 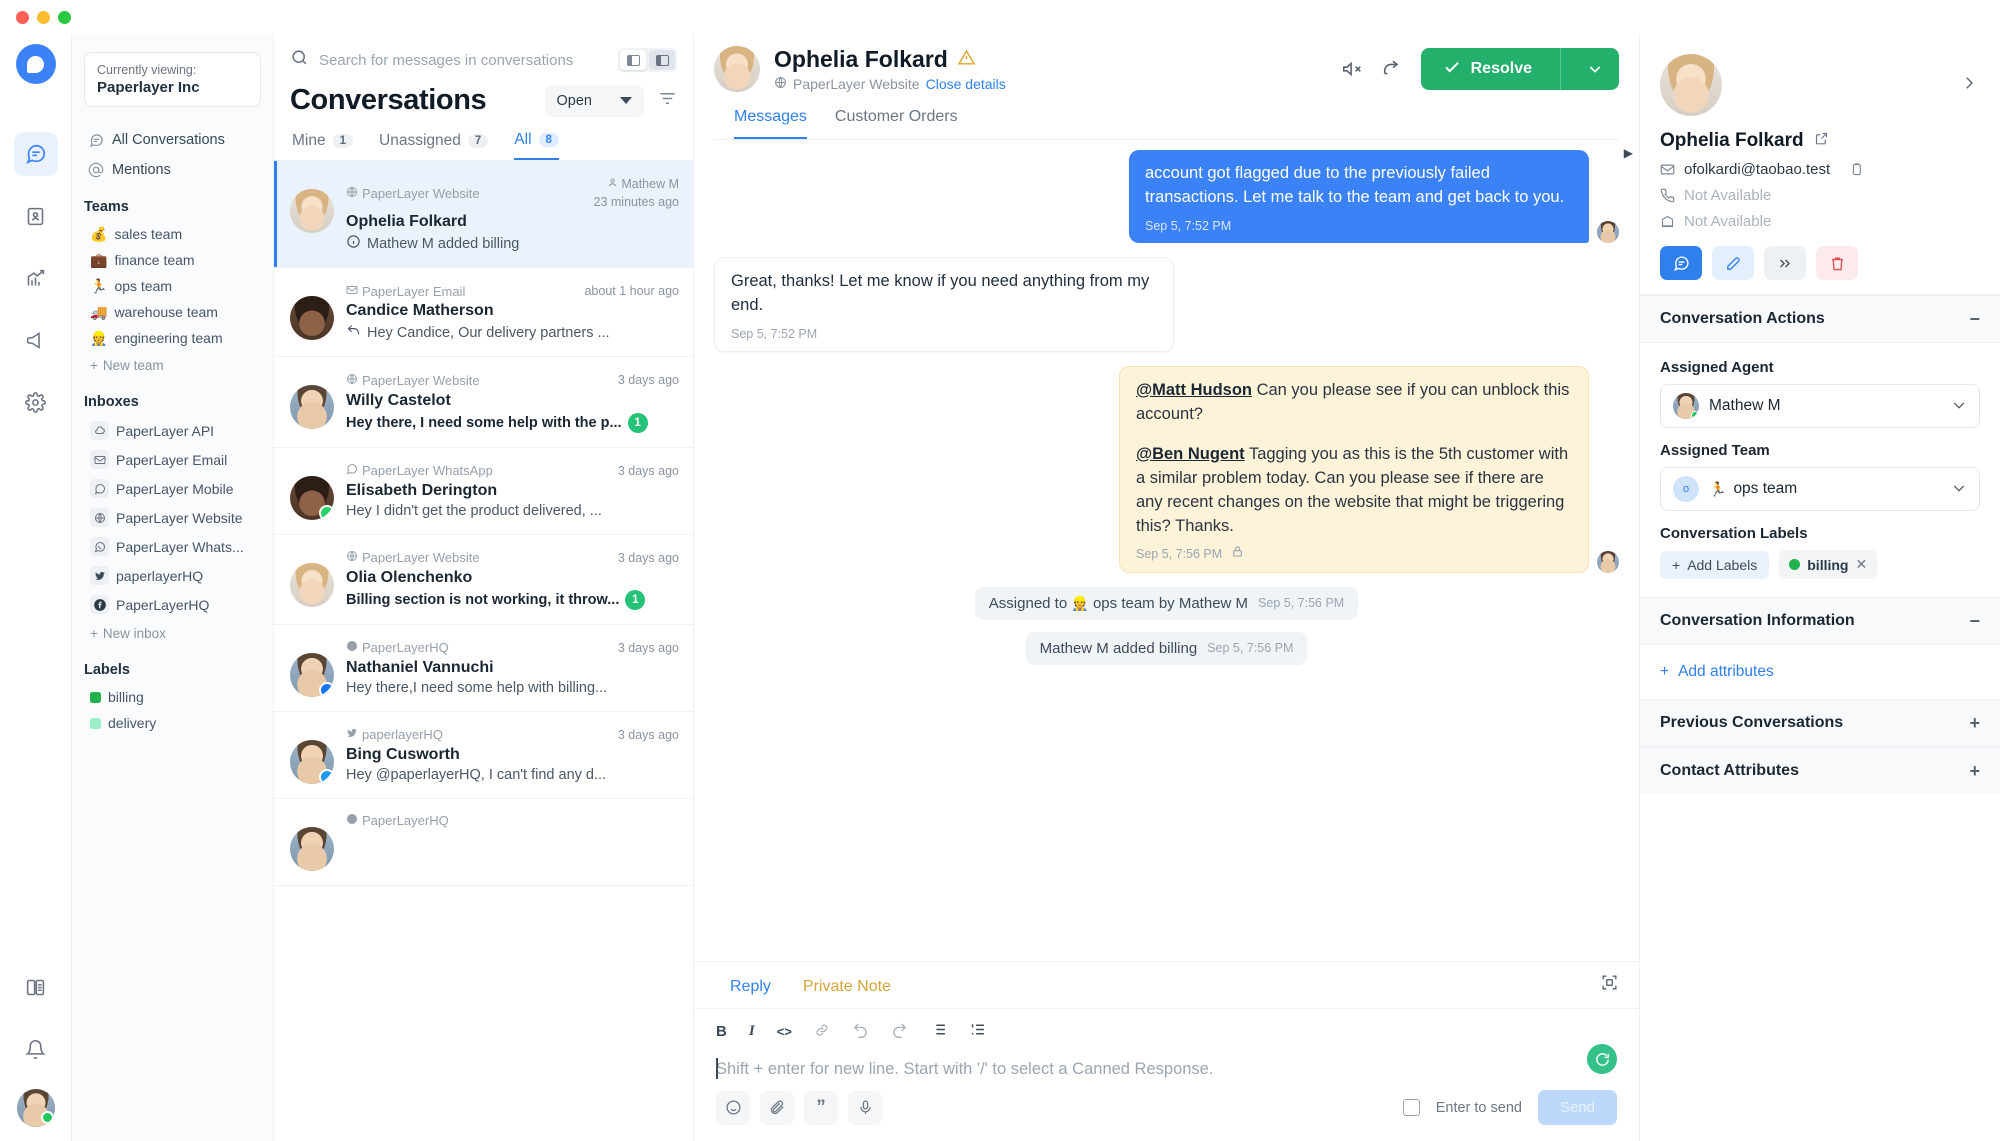 I want to click on sidebar-label-delivery: delivery, so click(x=172, y=723).